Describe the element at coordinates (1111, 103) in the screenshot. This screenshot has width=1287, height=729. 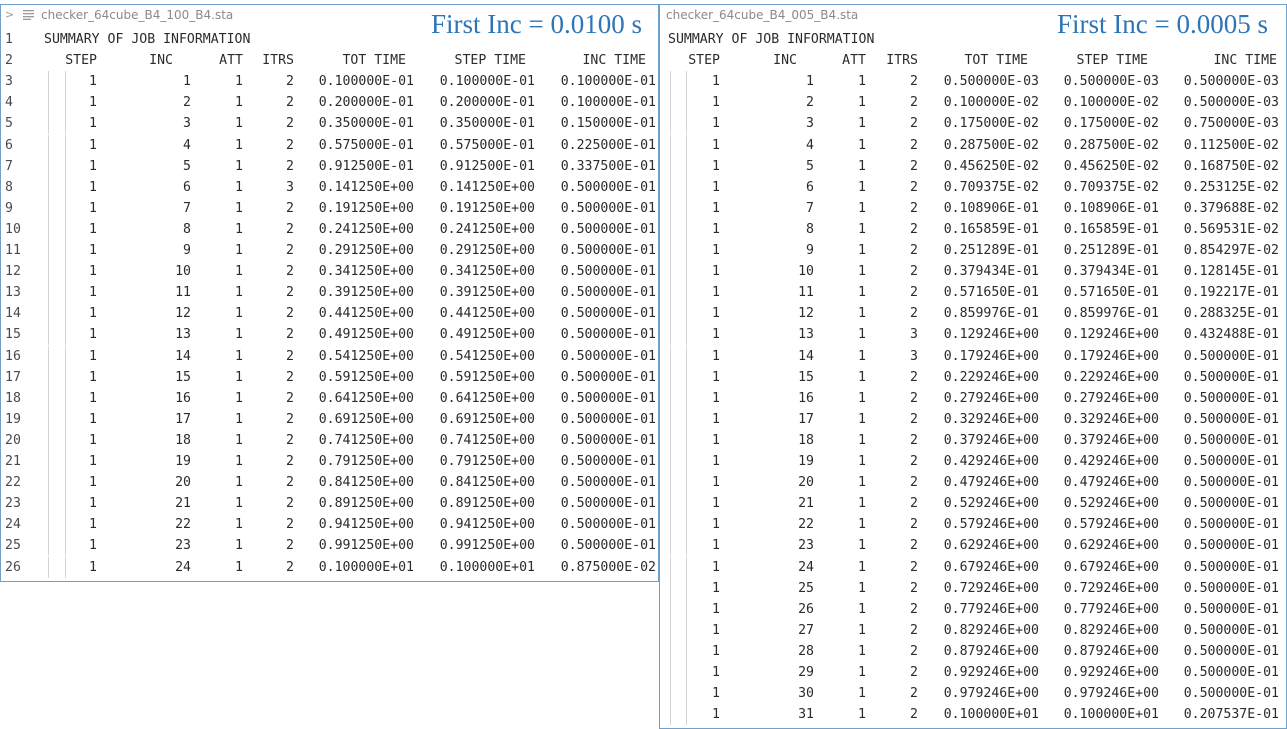
I see `cell: 0.100000E-02` at that location.